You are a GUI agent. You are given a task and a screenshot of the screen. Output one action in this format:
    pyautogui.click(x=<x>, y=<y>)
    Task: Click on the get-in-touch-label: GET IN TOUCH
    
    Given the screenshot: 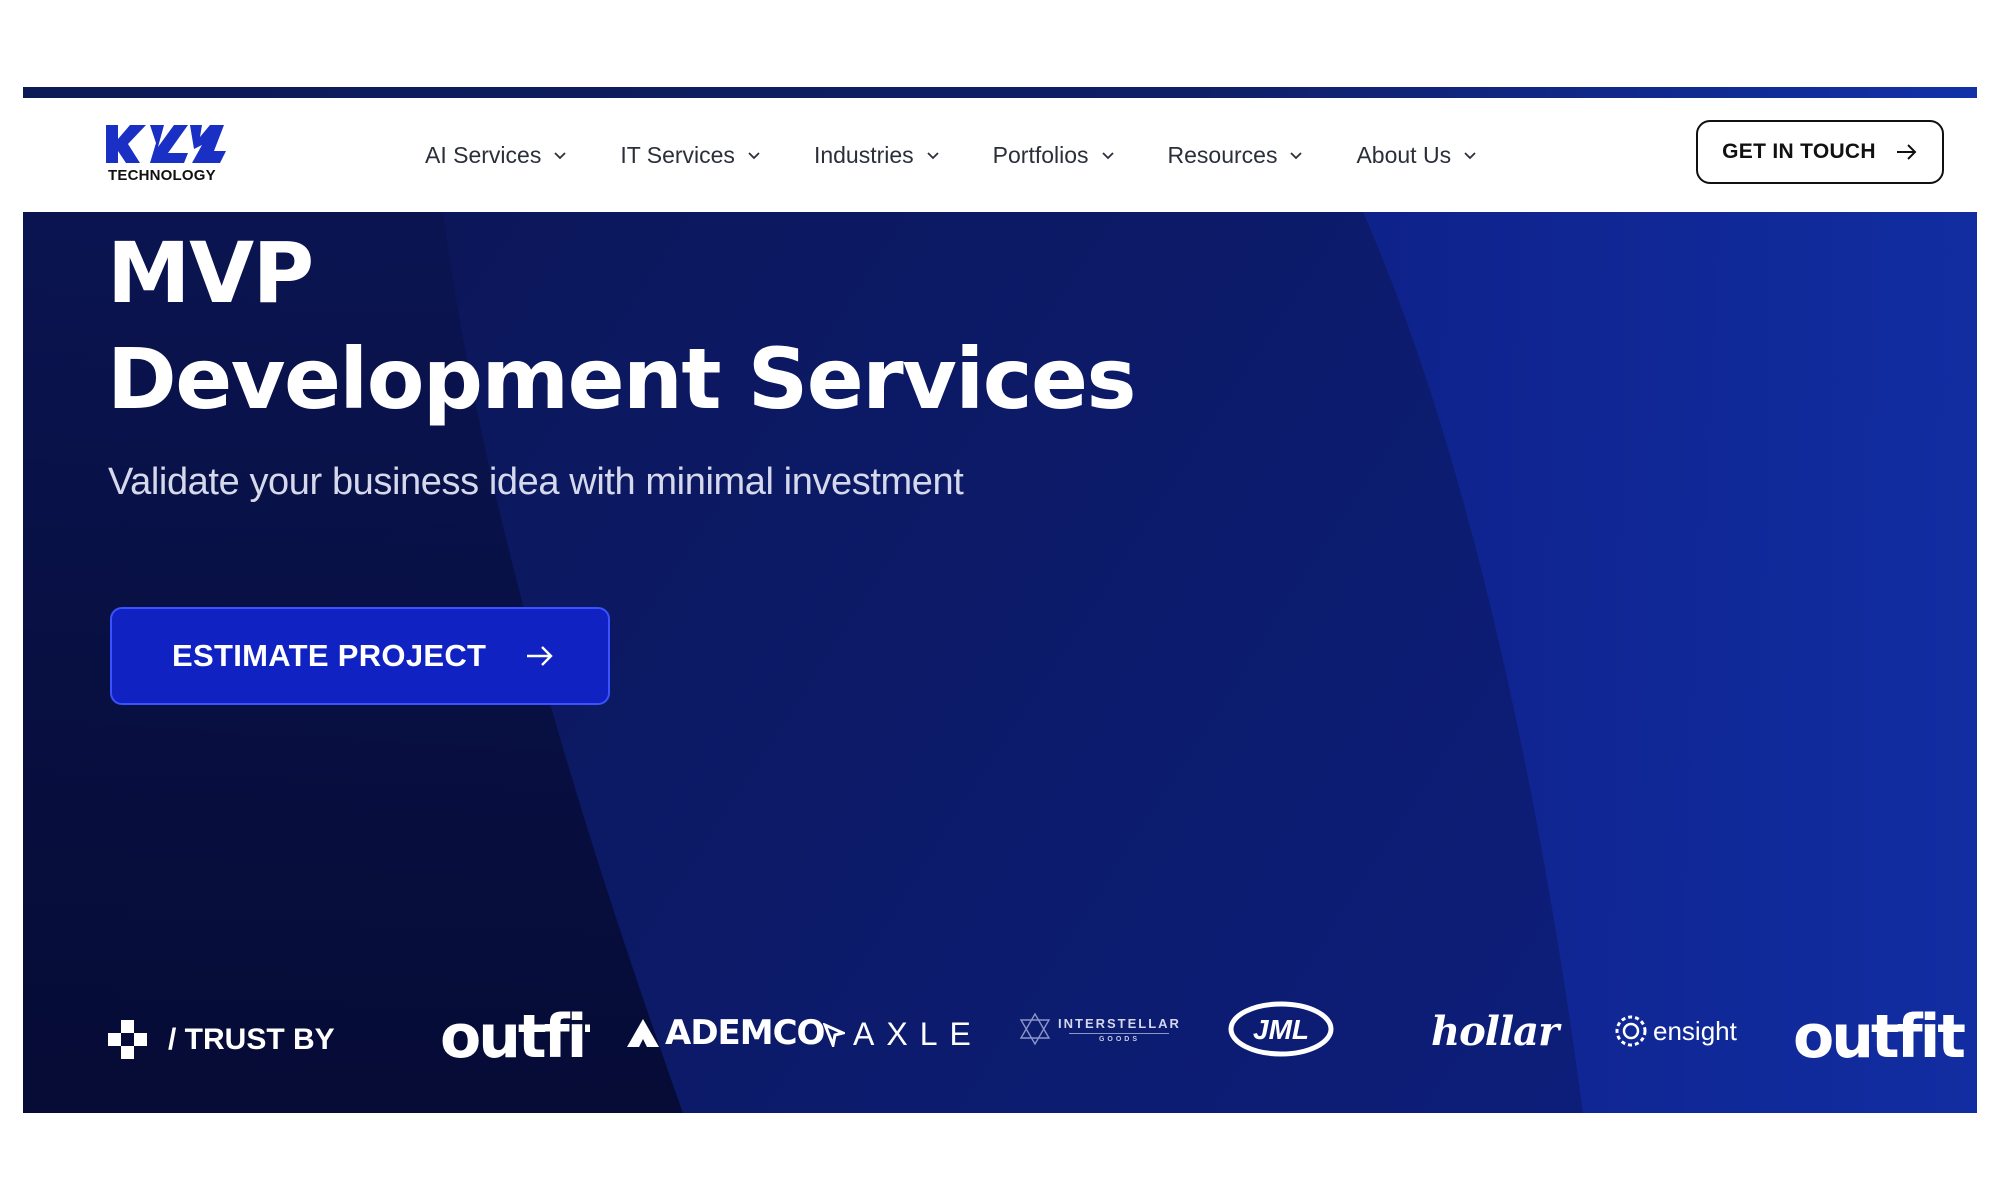 What is the action you would take?
    pyautogui.click(x=1799, y=151)
    